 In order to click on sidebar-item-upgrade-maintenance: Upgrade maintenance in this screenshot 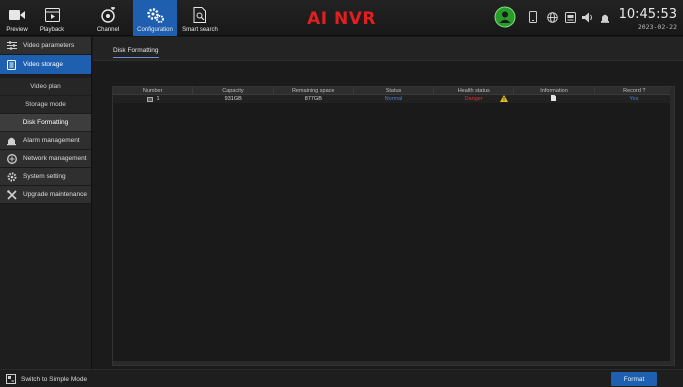, I will do `click(45, 195)`.